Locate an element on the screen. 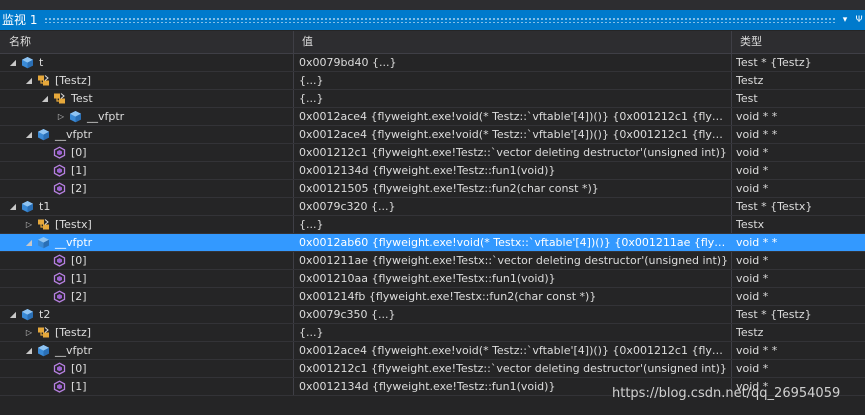 The image size is (865, 415). watch-row: ◢ t1 0x0079c320 {...} Test * {Testx} is located at coordinates (432, 207).